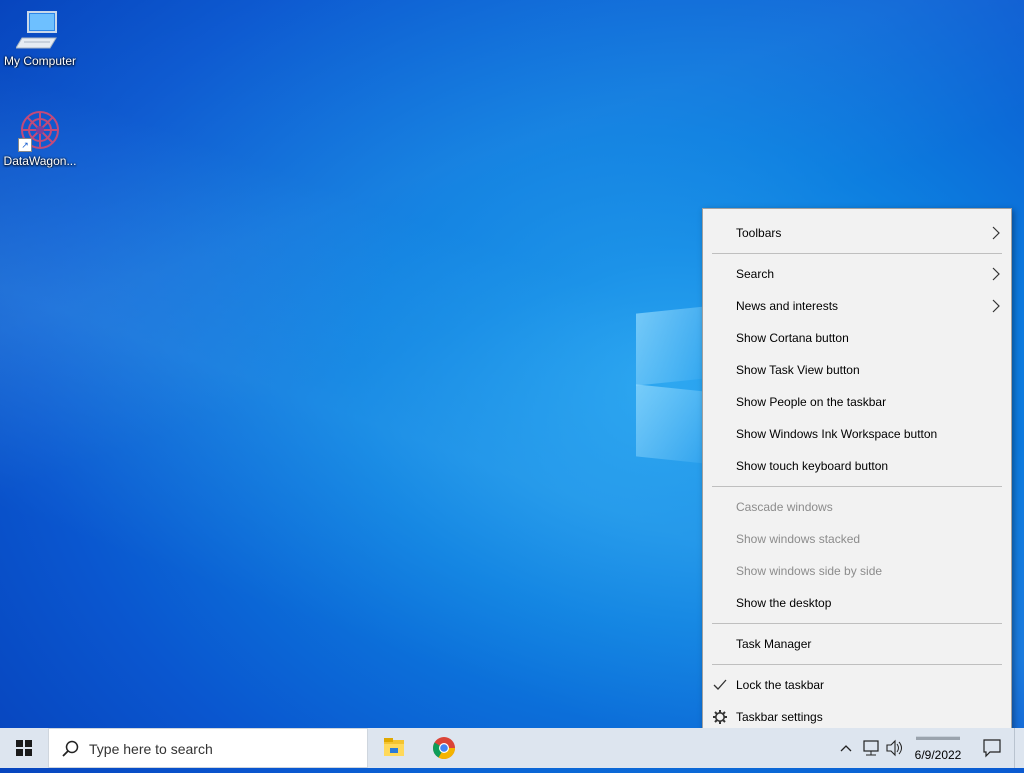 The image size is (1024, 773). I want to click on menu-item-show-touch-keyboard: Show touch keyboard button, so click(857, 466).